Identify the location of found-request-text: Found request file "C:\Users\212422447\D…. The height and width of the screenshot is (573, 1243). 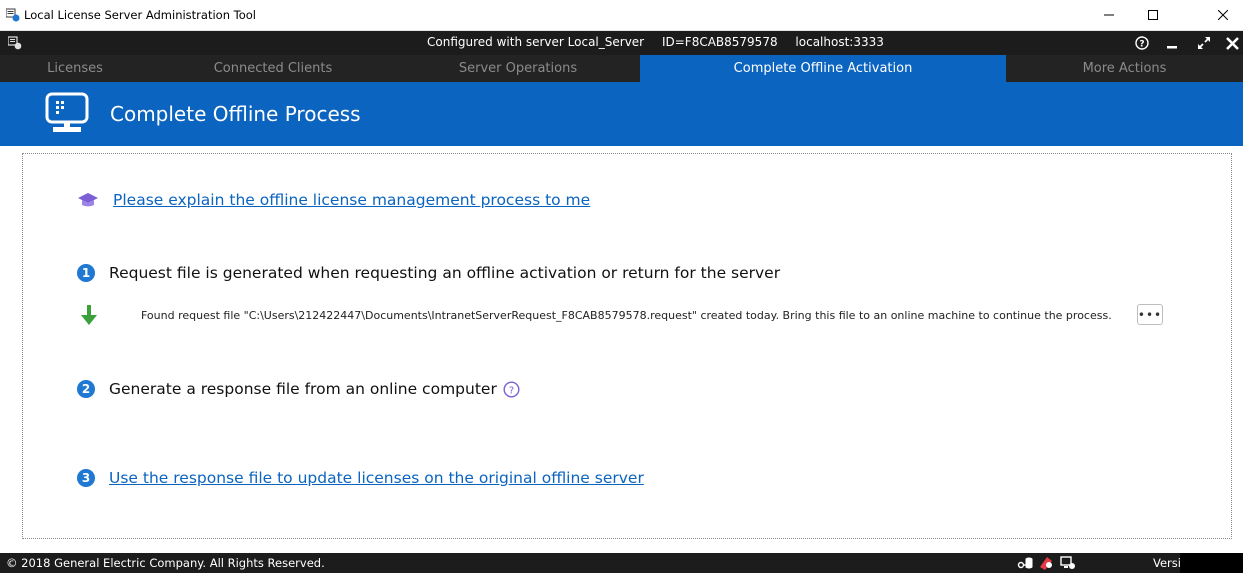
(626, 315).